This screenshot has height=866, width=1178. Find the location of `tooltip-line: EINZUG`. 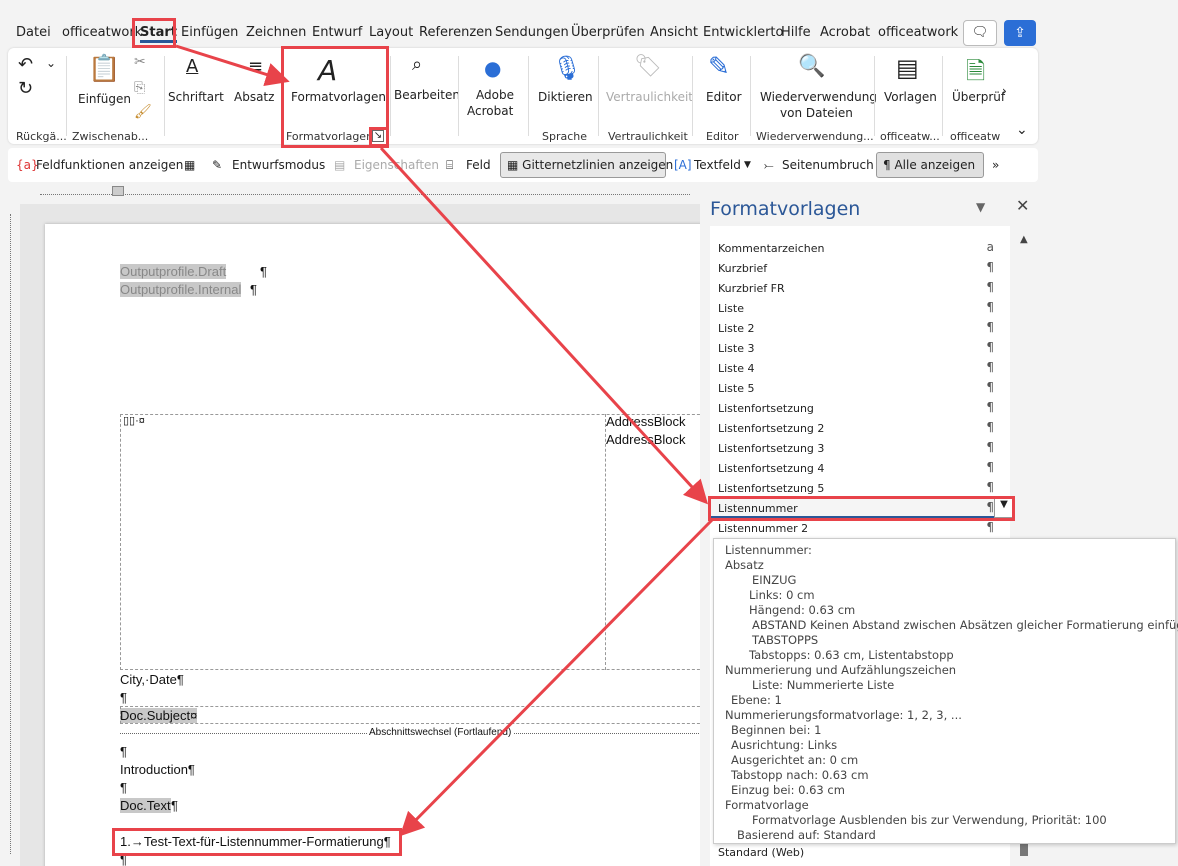

tooltip-line: EINZUG is located at coordinates (774, 580).